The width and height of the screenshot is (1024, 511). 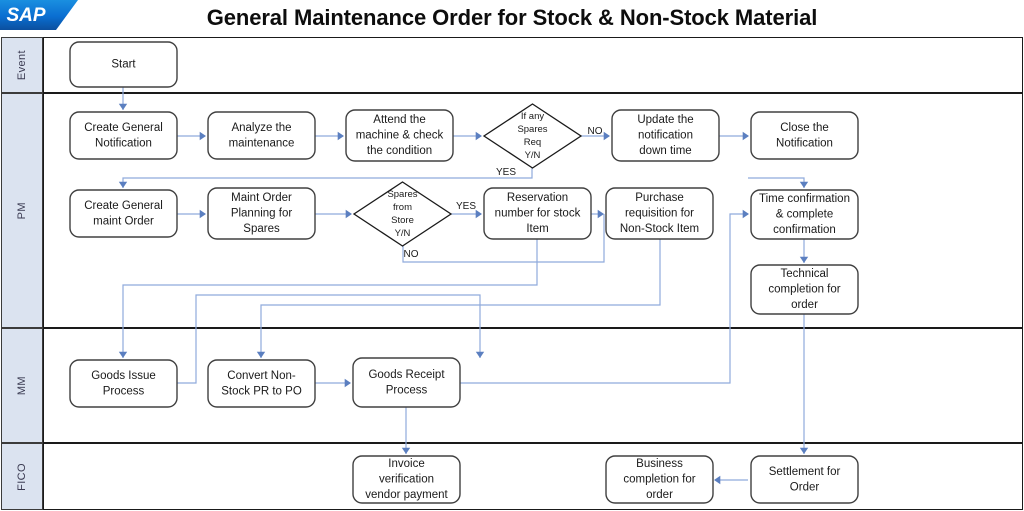 What do you see at coordinates (406, 495) in the screenshot?
I see `node-label-invoice-verif: vendor payment` at bounding box center [406, 495].